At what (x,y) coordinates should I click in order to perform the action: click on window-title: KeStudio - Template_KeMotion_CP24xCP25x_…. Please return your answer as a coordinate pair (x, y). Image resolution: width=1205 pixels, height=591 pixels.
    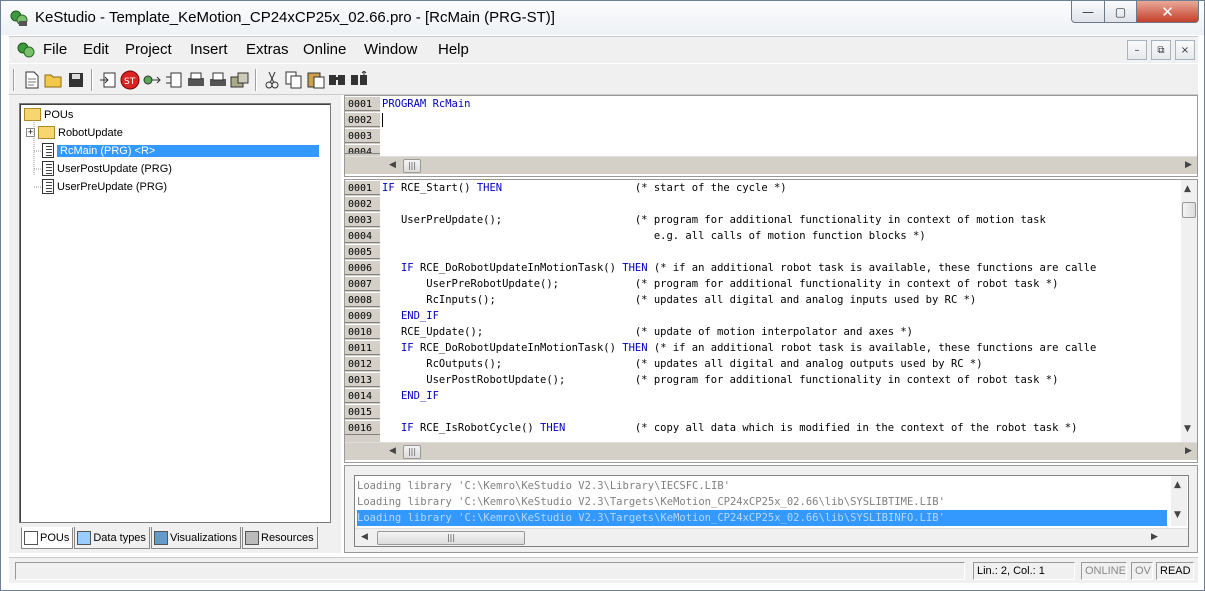
    Looking at the image, I should click on (295, 17).